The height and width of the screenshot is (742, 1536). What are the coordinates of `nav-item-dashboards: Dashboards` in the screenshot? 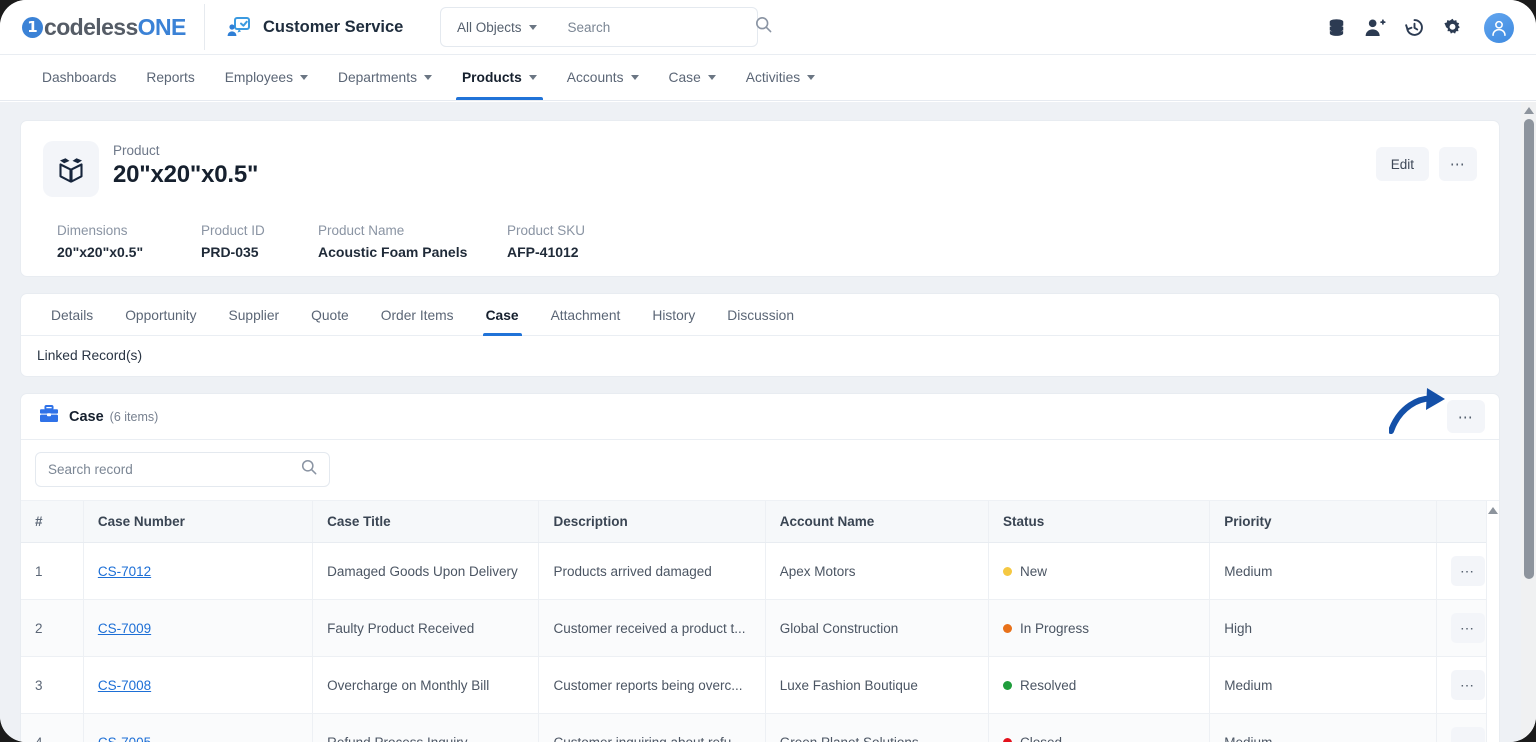 It's located at (79, 77).